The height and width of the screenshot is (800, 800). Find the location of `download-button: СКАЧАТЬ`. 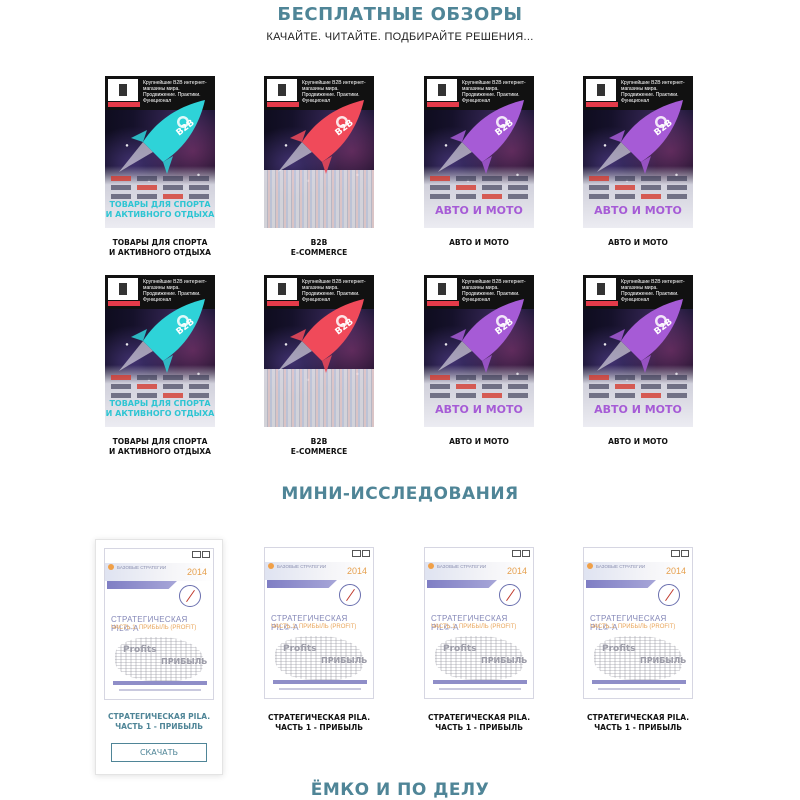

download-button: СКАЧАТЬ is located at coordinates (159, 752).